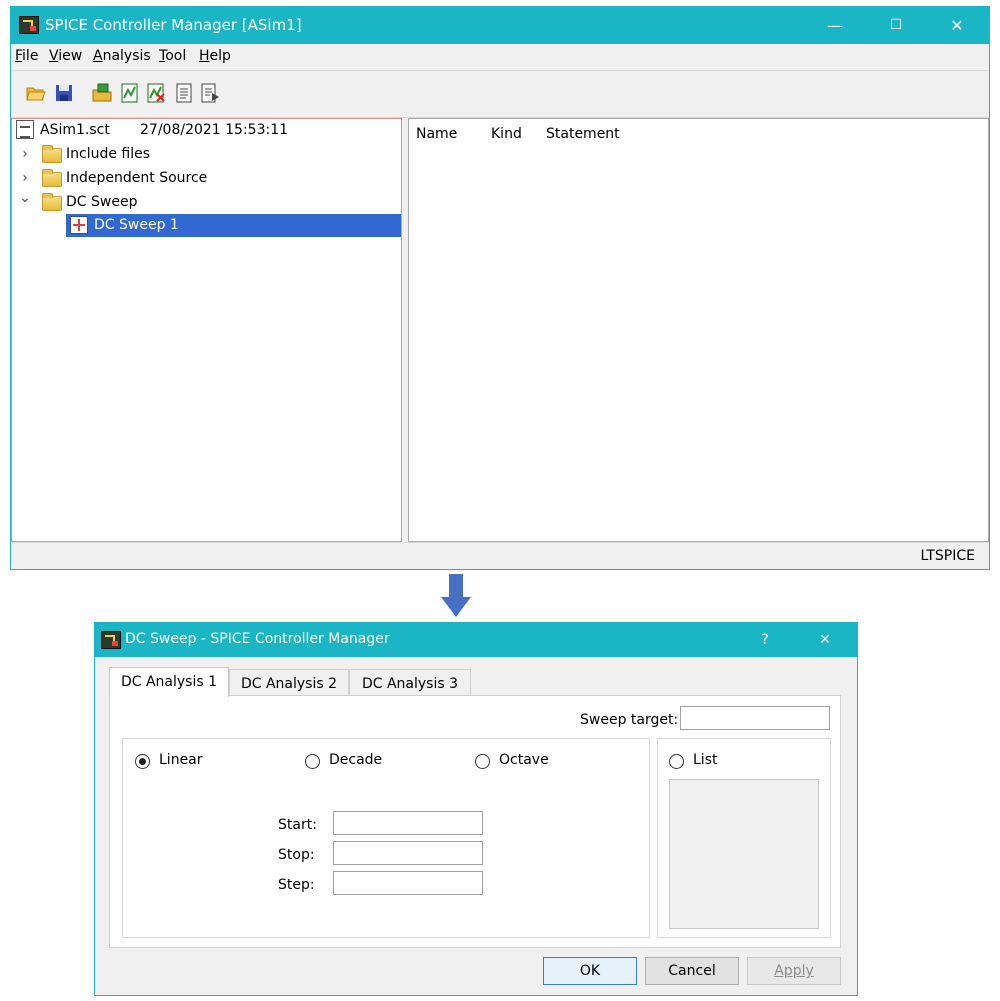 The height and width of the screenshot is (1001, 1000). What do you see at coordinates (296, 855) in the screenshot?
I see `stop-label: Stop:` at bounding box center [296, 855].